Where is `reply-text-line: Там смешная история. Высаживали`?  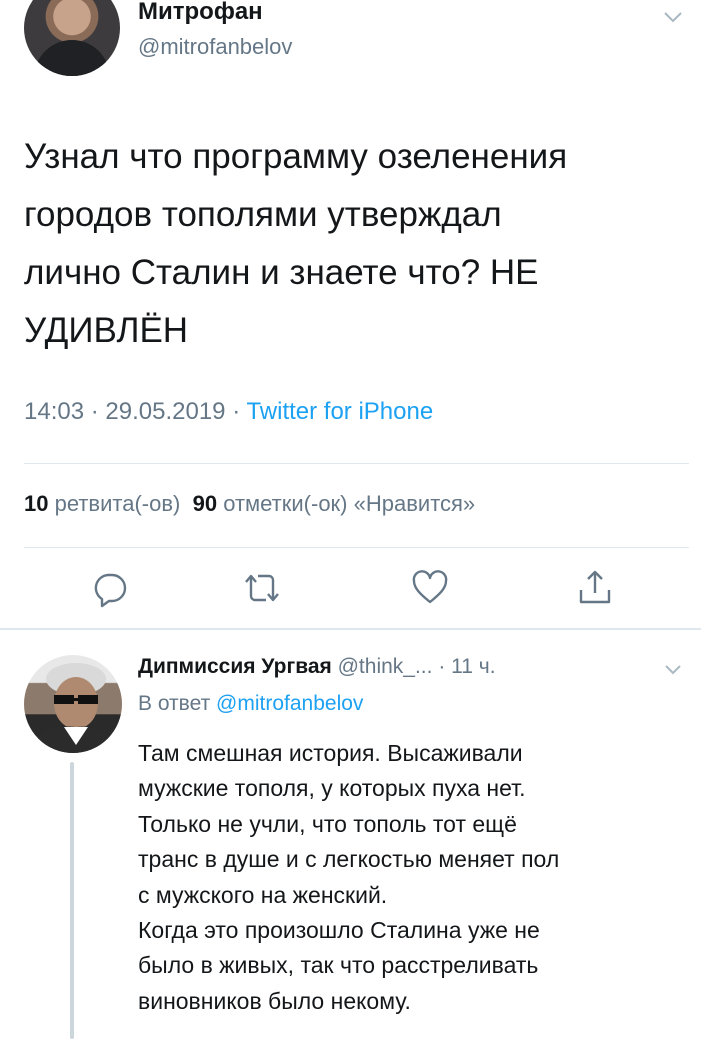
reply-text-line: Там смешная история. Высаживали is located at coordinates (330, 753).